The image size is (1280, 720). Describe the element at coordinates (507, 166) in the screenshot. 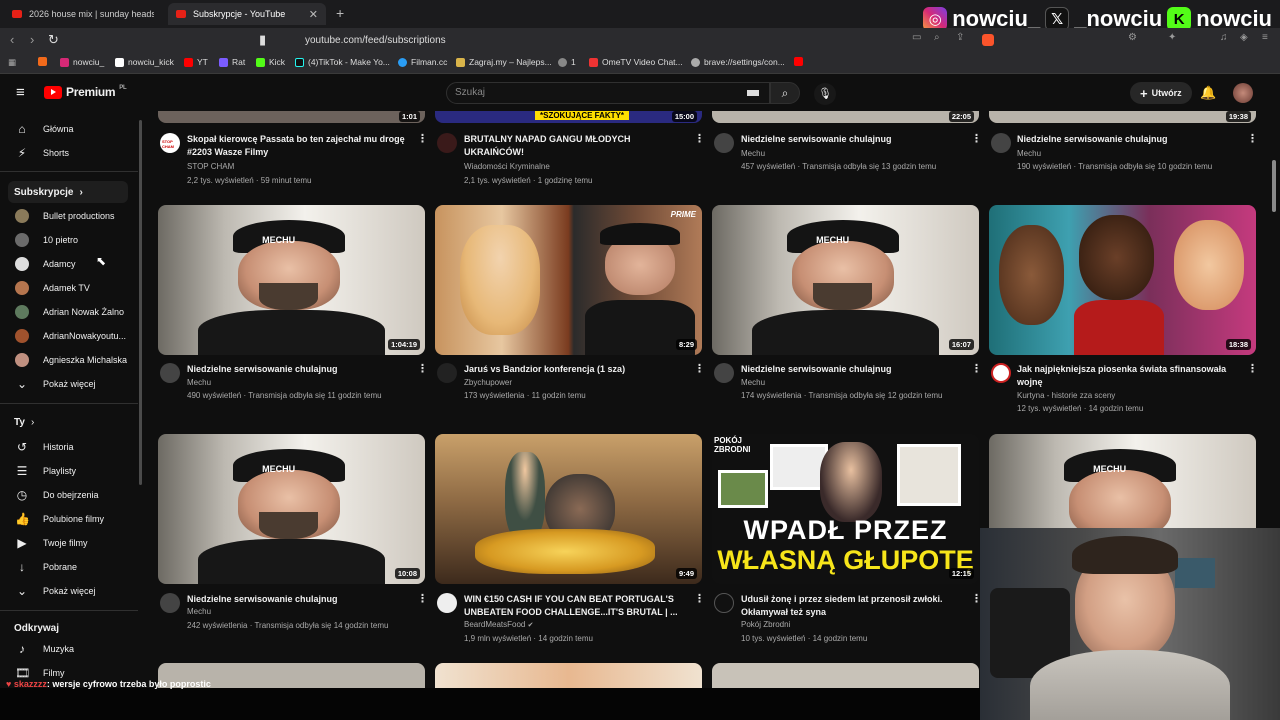

I see `channel-name: Wiadomości Kryminalne` at that location.